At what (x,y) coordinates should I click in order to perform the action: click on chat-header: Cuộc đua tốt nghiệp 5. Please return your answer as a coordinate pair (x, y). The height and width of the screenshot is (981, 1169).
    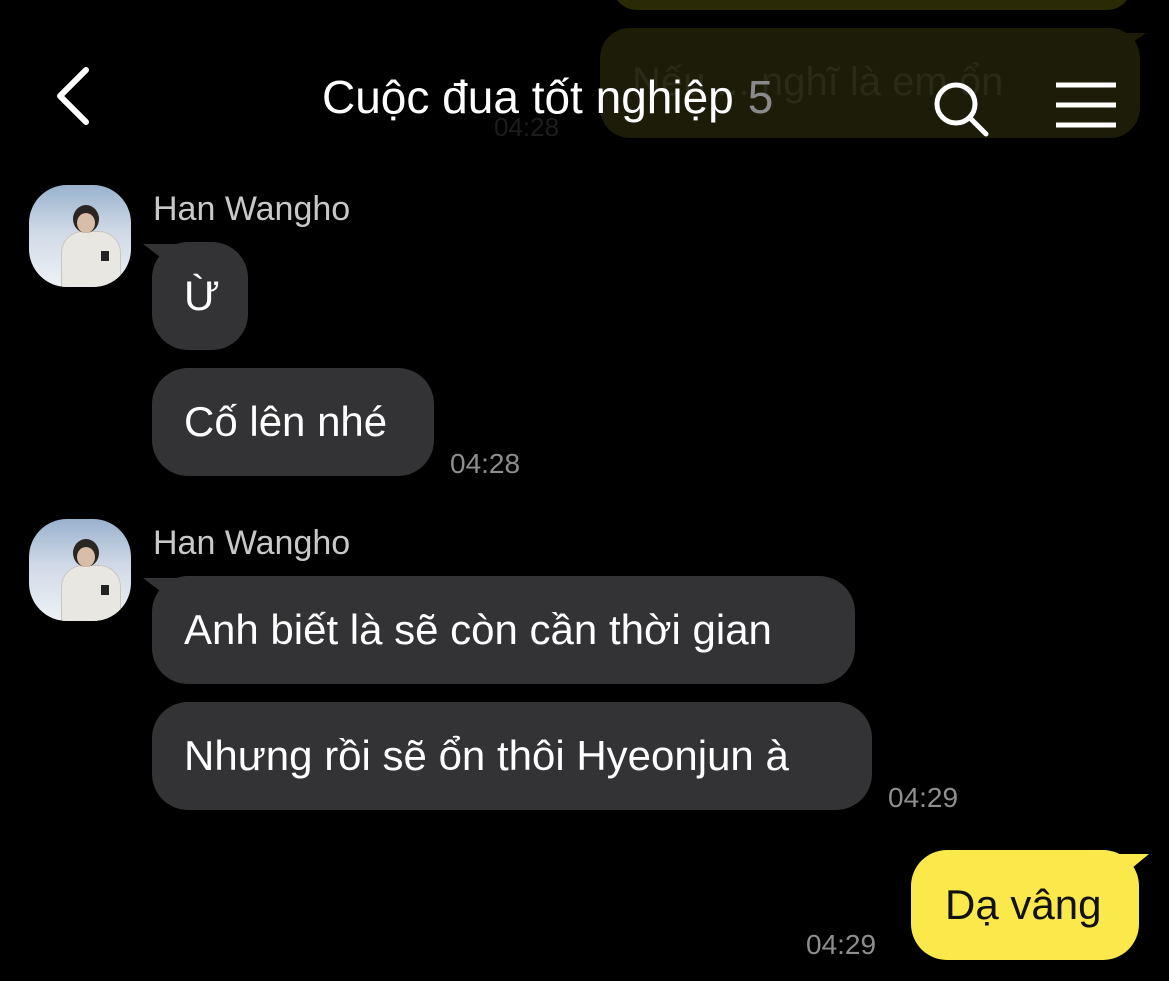
    Looking at the image, I should click on (584, 95).